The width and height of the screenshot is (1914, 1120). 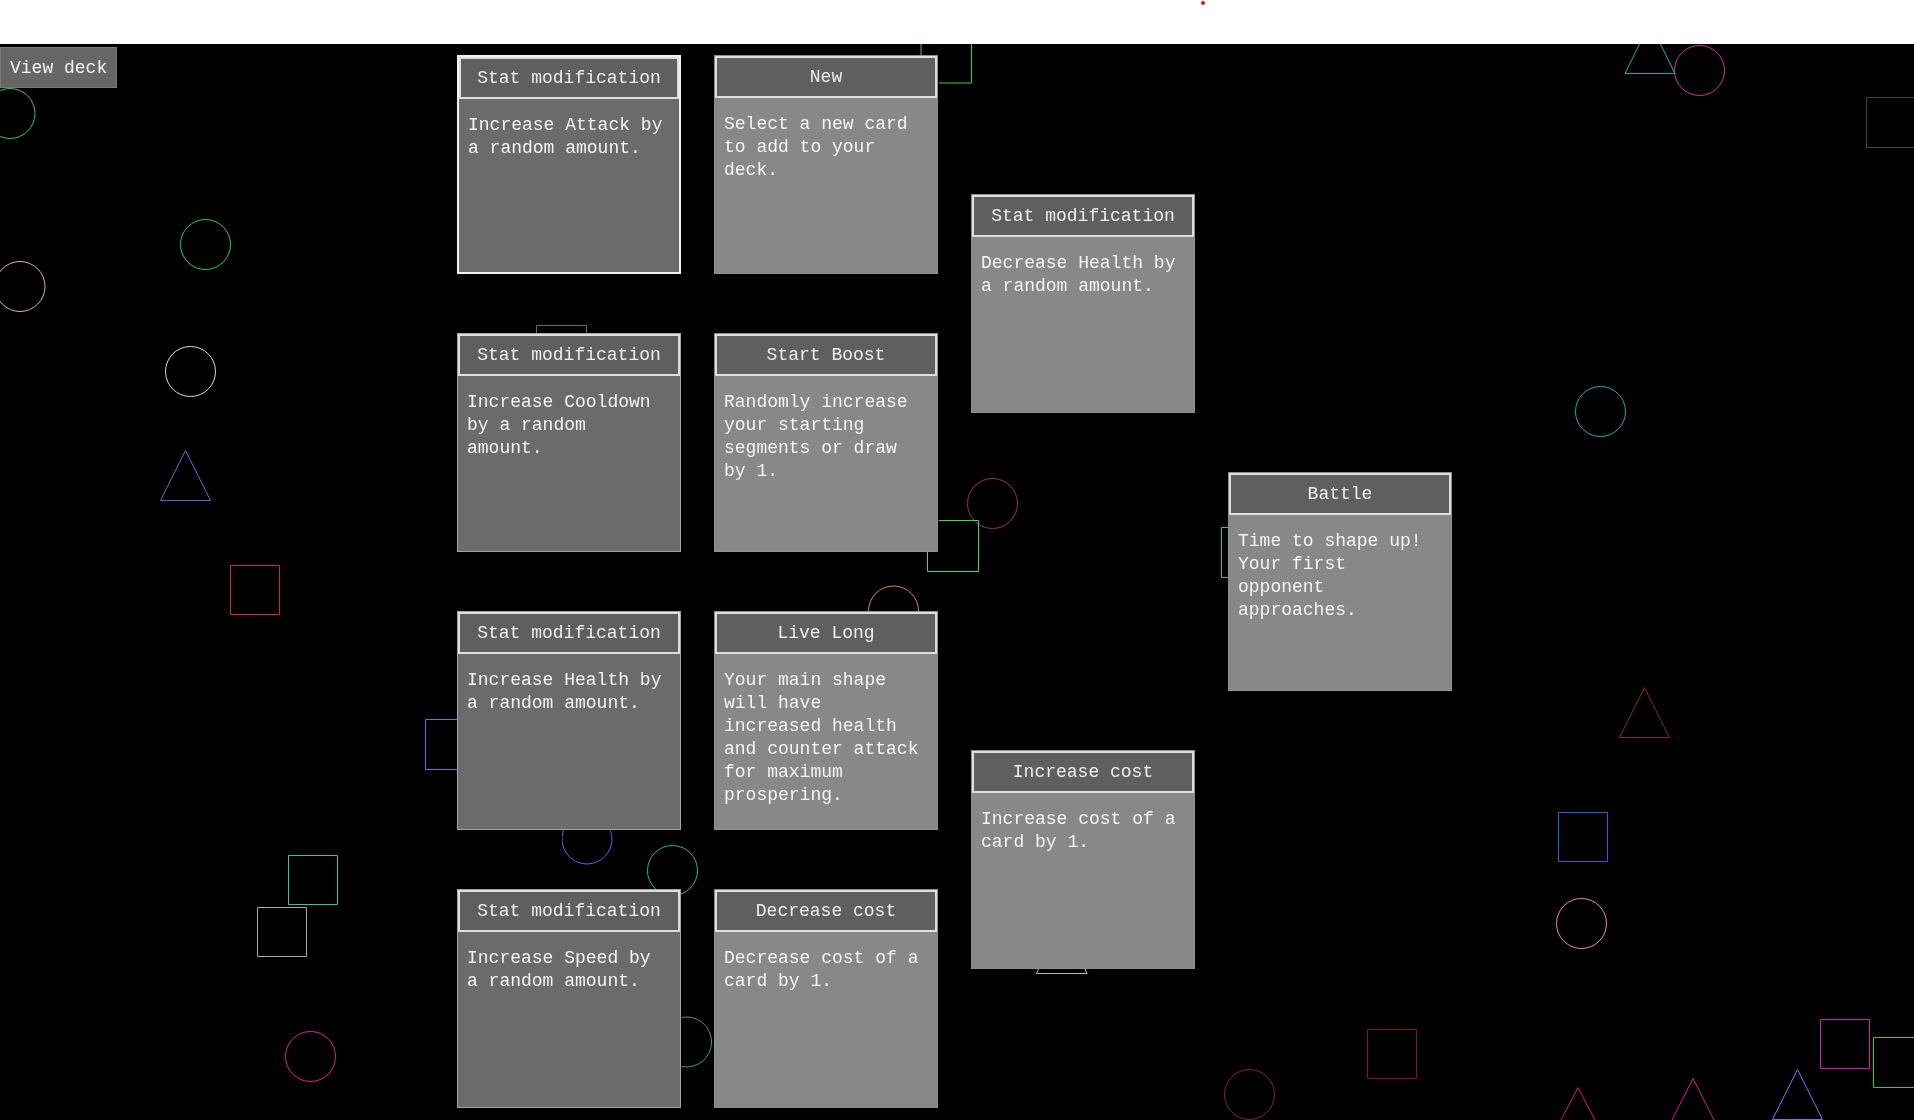 What do you see at coordinates (1083, 772) in the screenshot?
I see `card-title: Increase cost` at bounding box center [1083, 772].